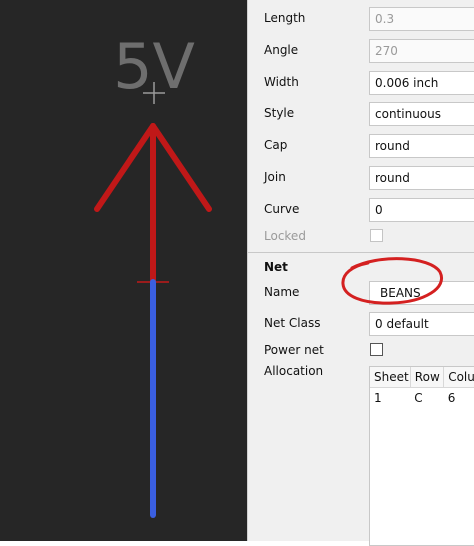  What do you see at coordinates (282, 209) in the screenshot?
I see `curve-label: Curve` at bounding box center [282, 209].